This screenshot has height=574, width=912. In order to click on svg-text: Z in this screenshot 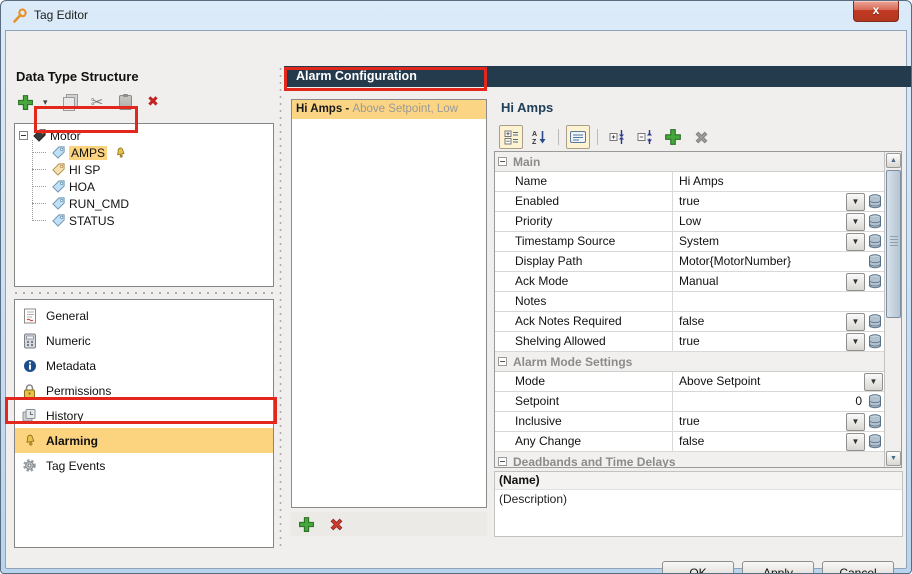, I will do `click(534, 142)`.